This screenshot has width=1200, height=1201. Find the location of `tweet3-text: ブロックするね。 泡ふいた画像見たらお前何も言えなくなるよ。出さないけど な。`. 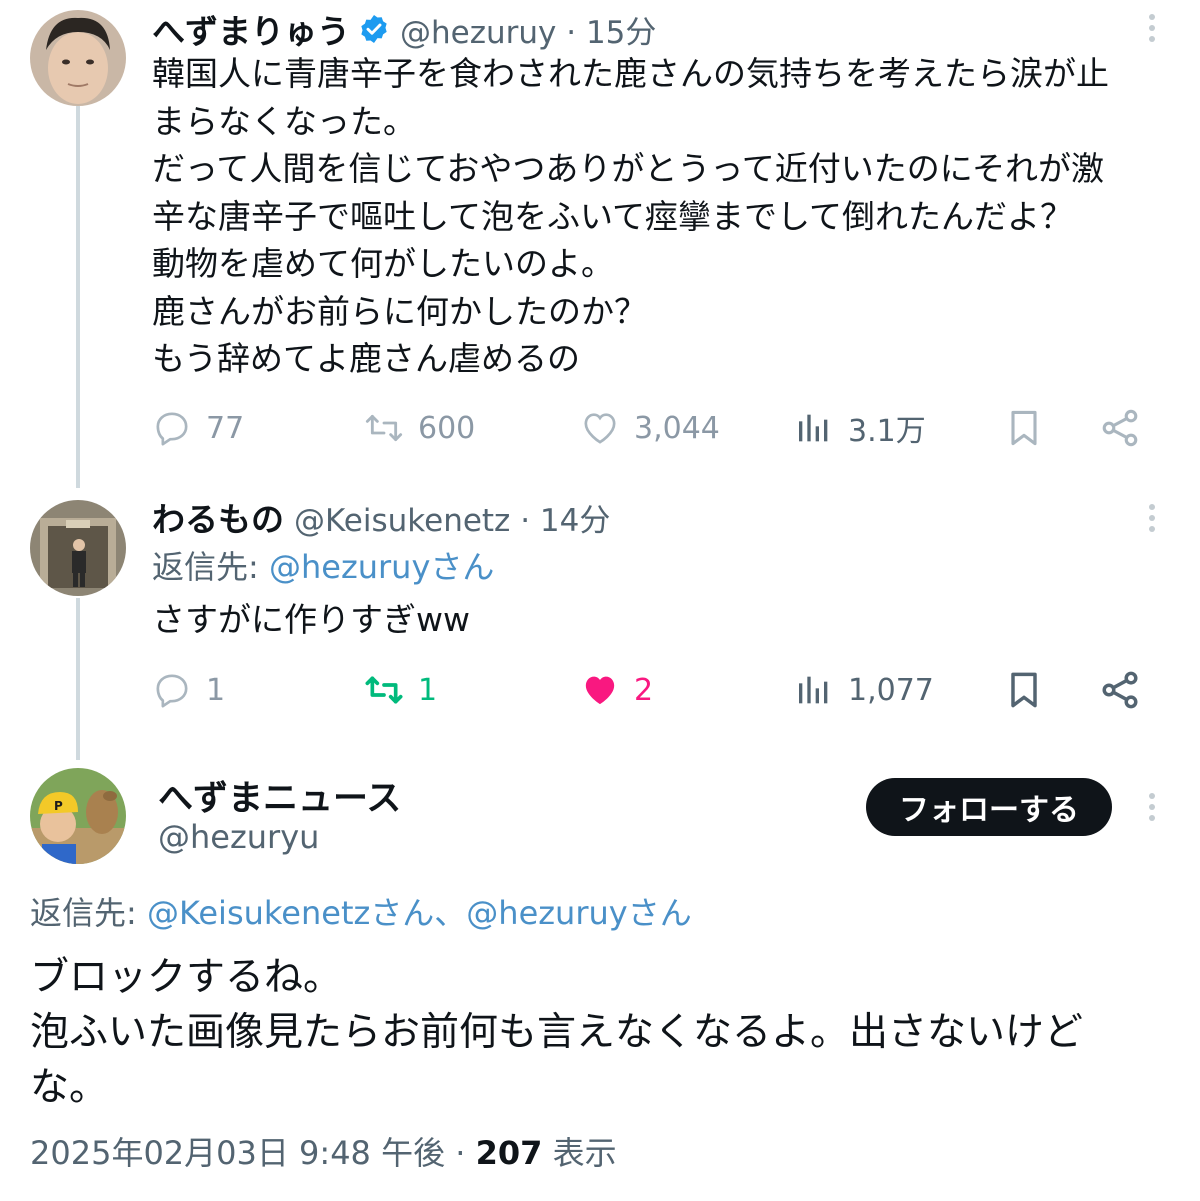

tweet3-text: ブロックするね。 泡ふいた画像見たらお前何も言えなくなるよ。出さないけど な。 is located at coordinates (600, 1032).